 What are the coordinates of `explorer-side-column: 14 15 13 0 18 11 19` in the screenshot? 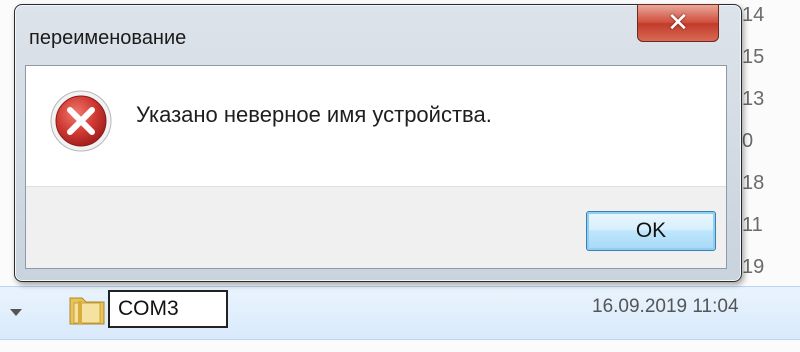 It's located at (771, 145).